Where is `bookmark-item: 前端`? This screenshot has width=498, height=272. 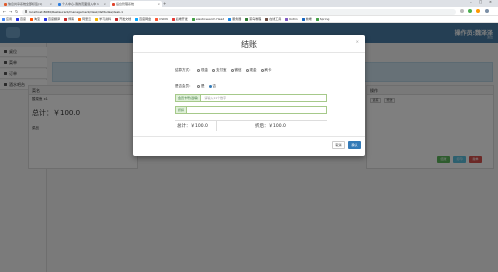 bookmark-item: 前端 is located at coordinates (306, 19).